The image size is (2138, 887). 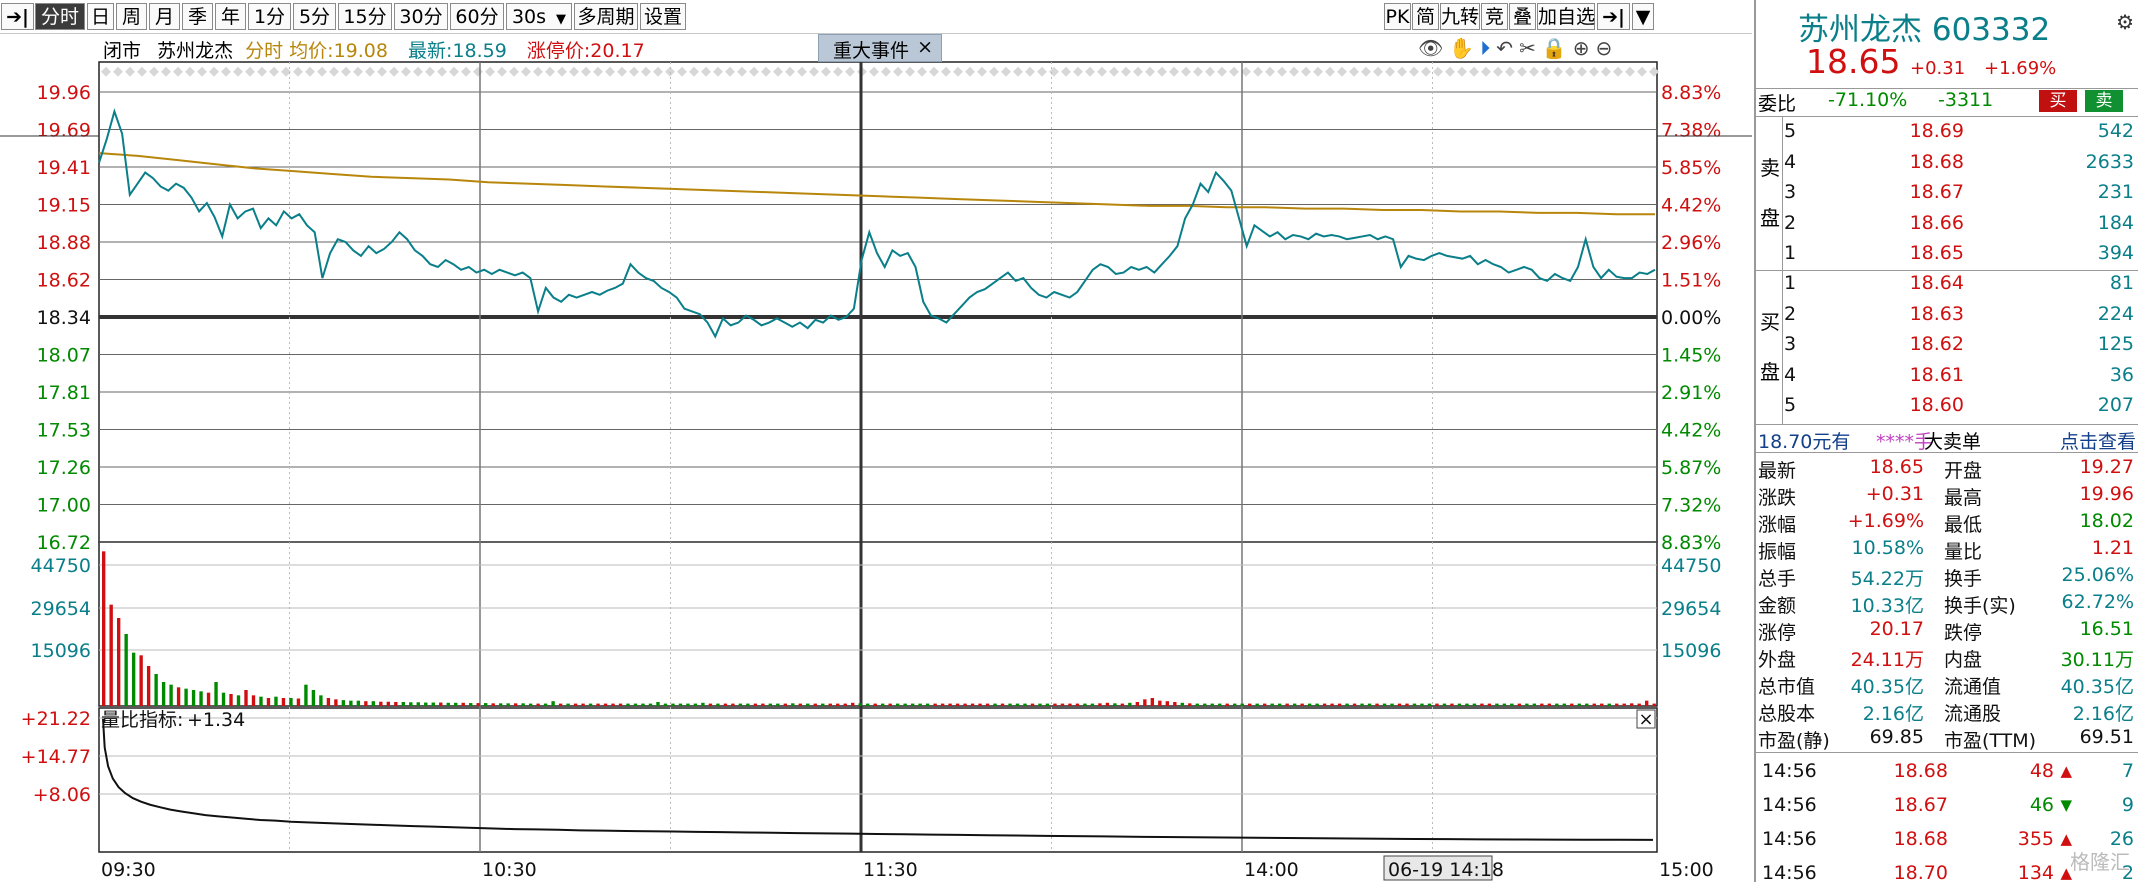 What do you see at coordinates (925, 47) in the screenshot?
I see `major-event-close-icon: ×` at bounding box center [925, 47].